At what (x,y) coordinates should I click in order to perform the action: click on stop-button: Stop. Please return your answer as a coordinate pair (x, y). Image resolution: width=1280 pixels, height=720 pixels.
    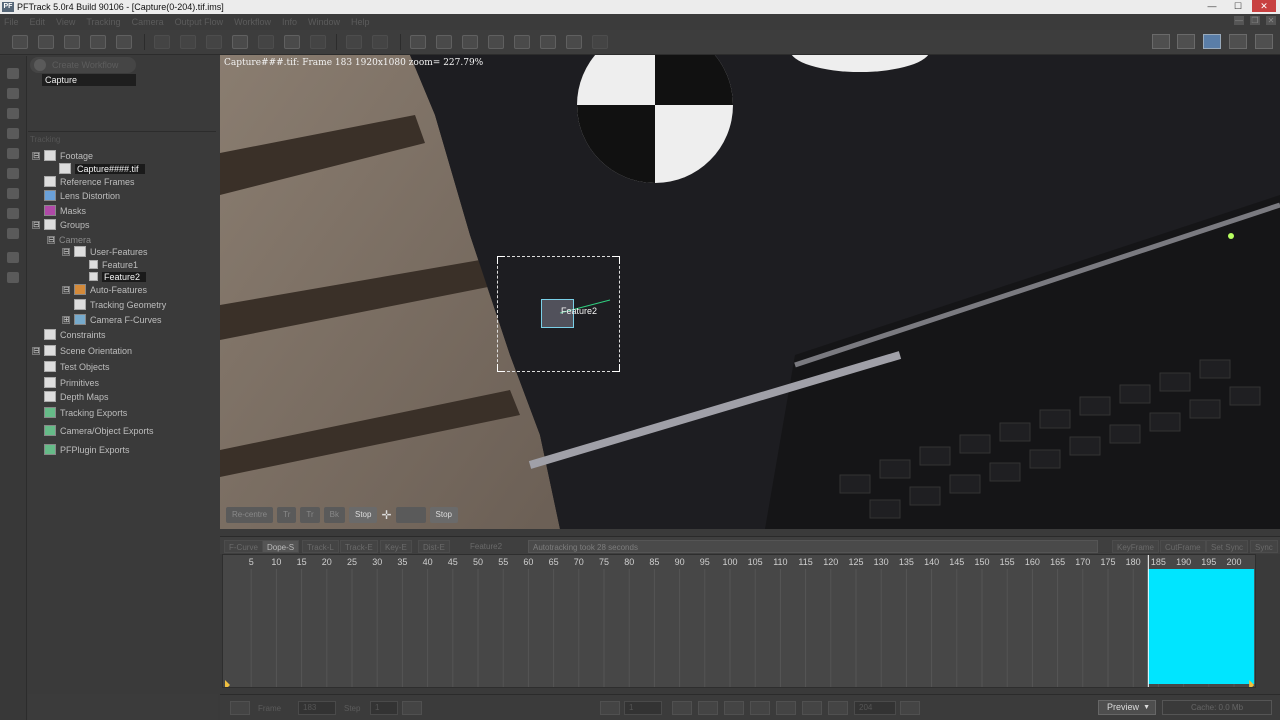
    Looking at the image, I should click on (363, 515).